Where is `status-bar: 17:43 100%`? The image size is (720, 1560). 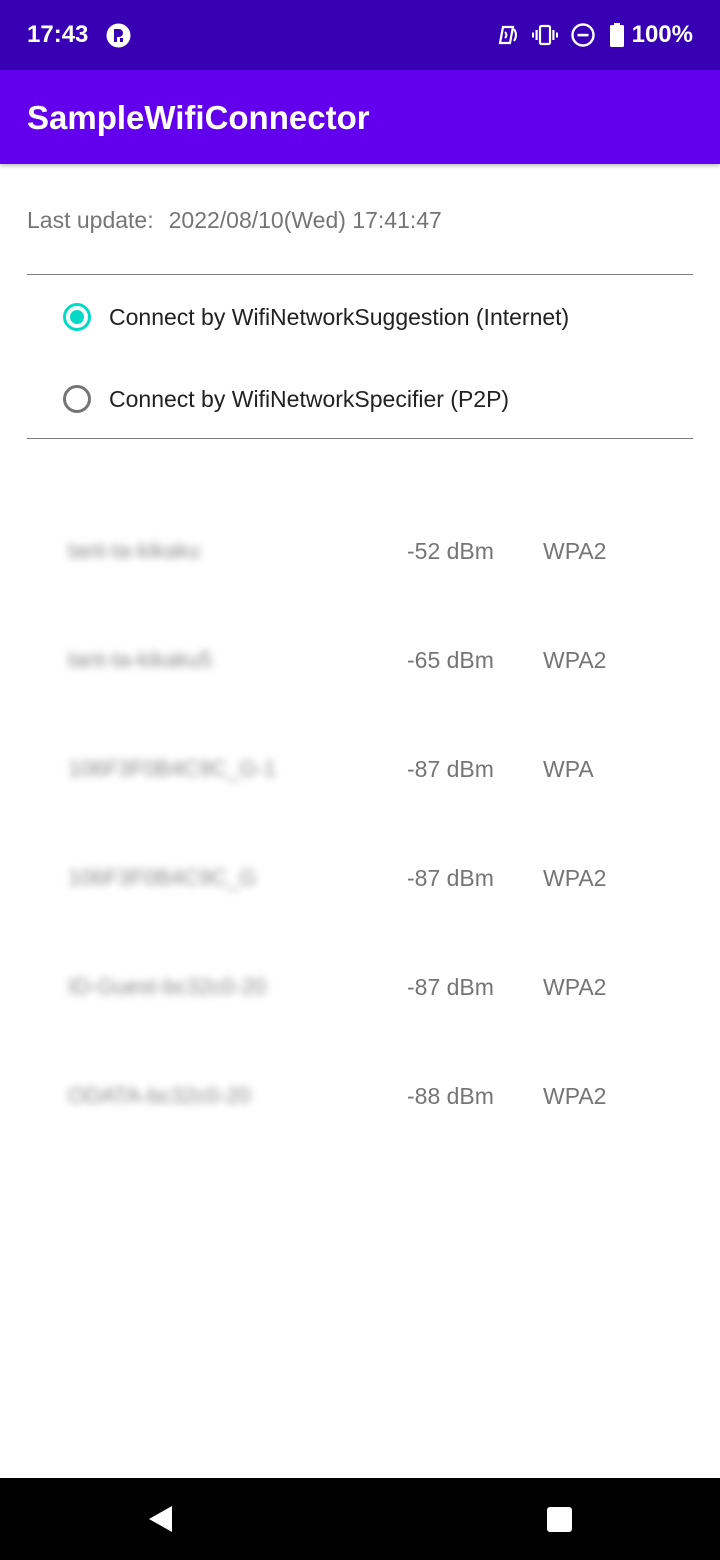 status-bar: 17:43 100% is located at coordinates (360, 35).